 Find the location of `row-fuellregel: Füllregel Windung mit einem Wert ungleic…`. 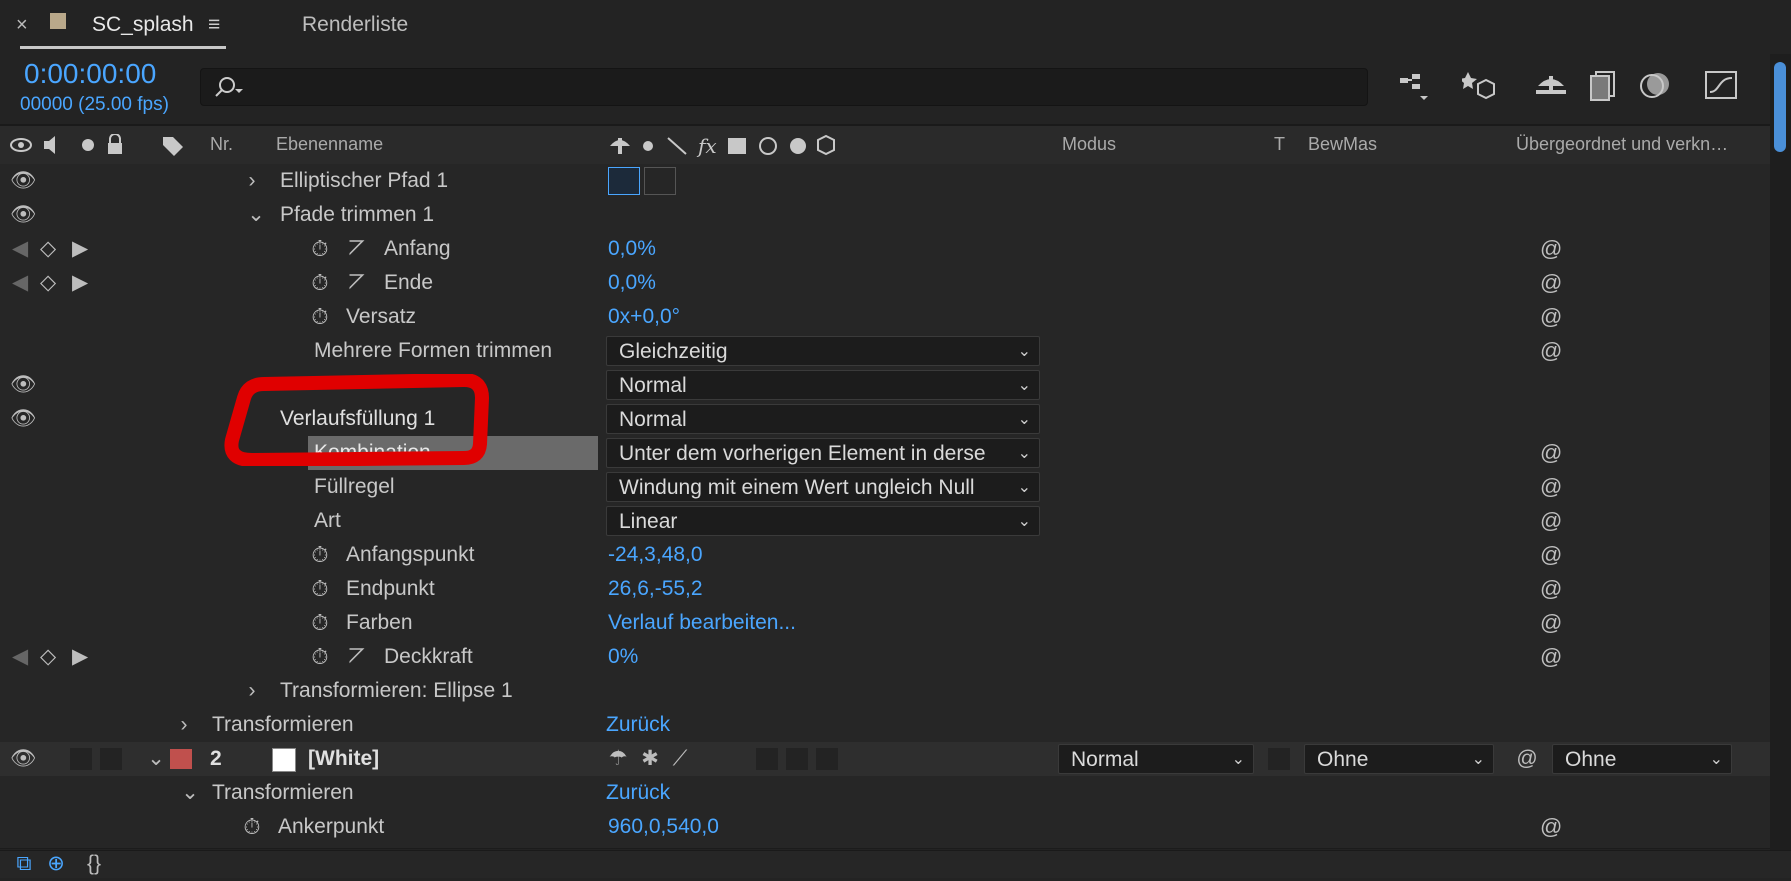

row-fuellregel: Füllregel Windung mit einem Wert ungleic… is located at coordinates (885, 487).